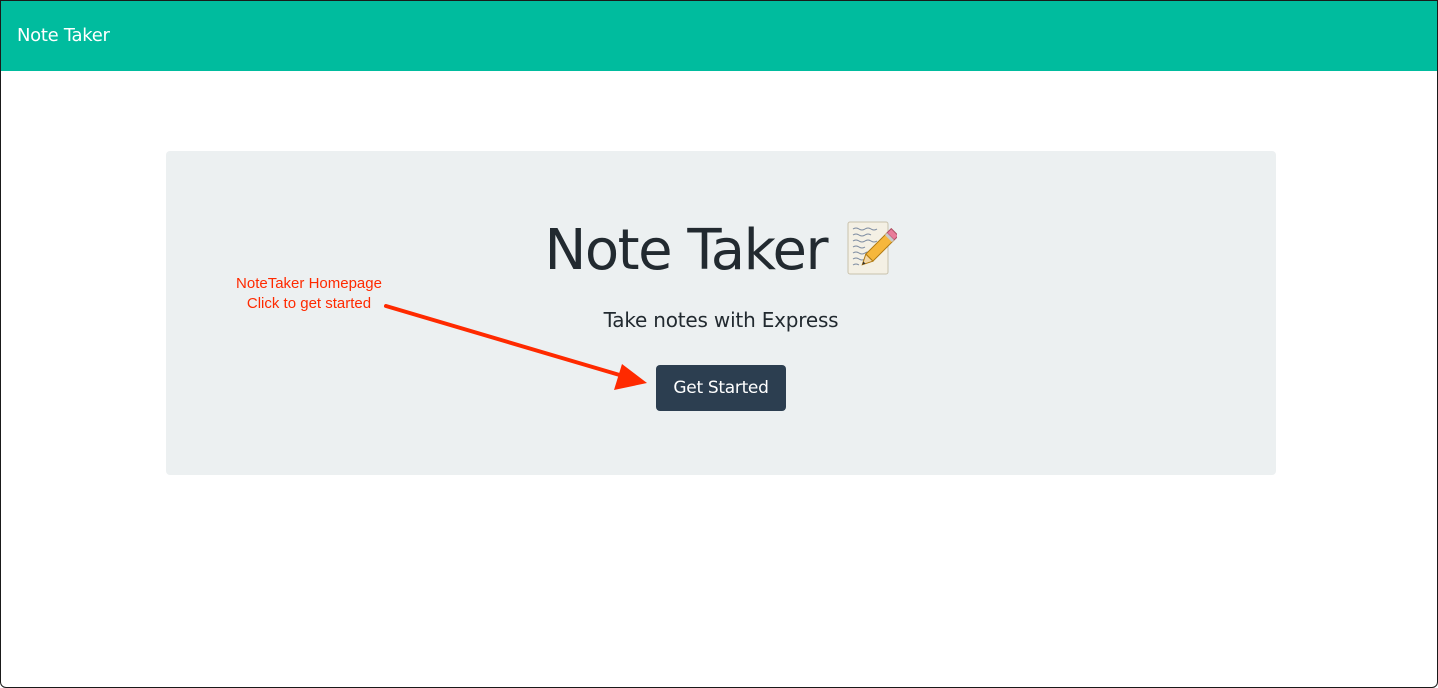 Image resolution: width=1438 pixels, height=688 pixels. I want to click on navbar: Note Taker, so click(719, 36).